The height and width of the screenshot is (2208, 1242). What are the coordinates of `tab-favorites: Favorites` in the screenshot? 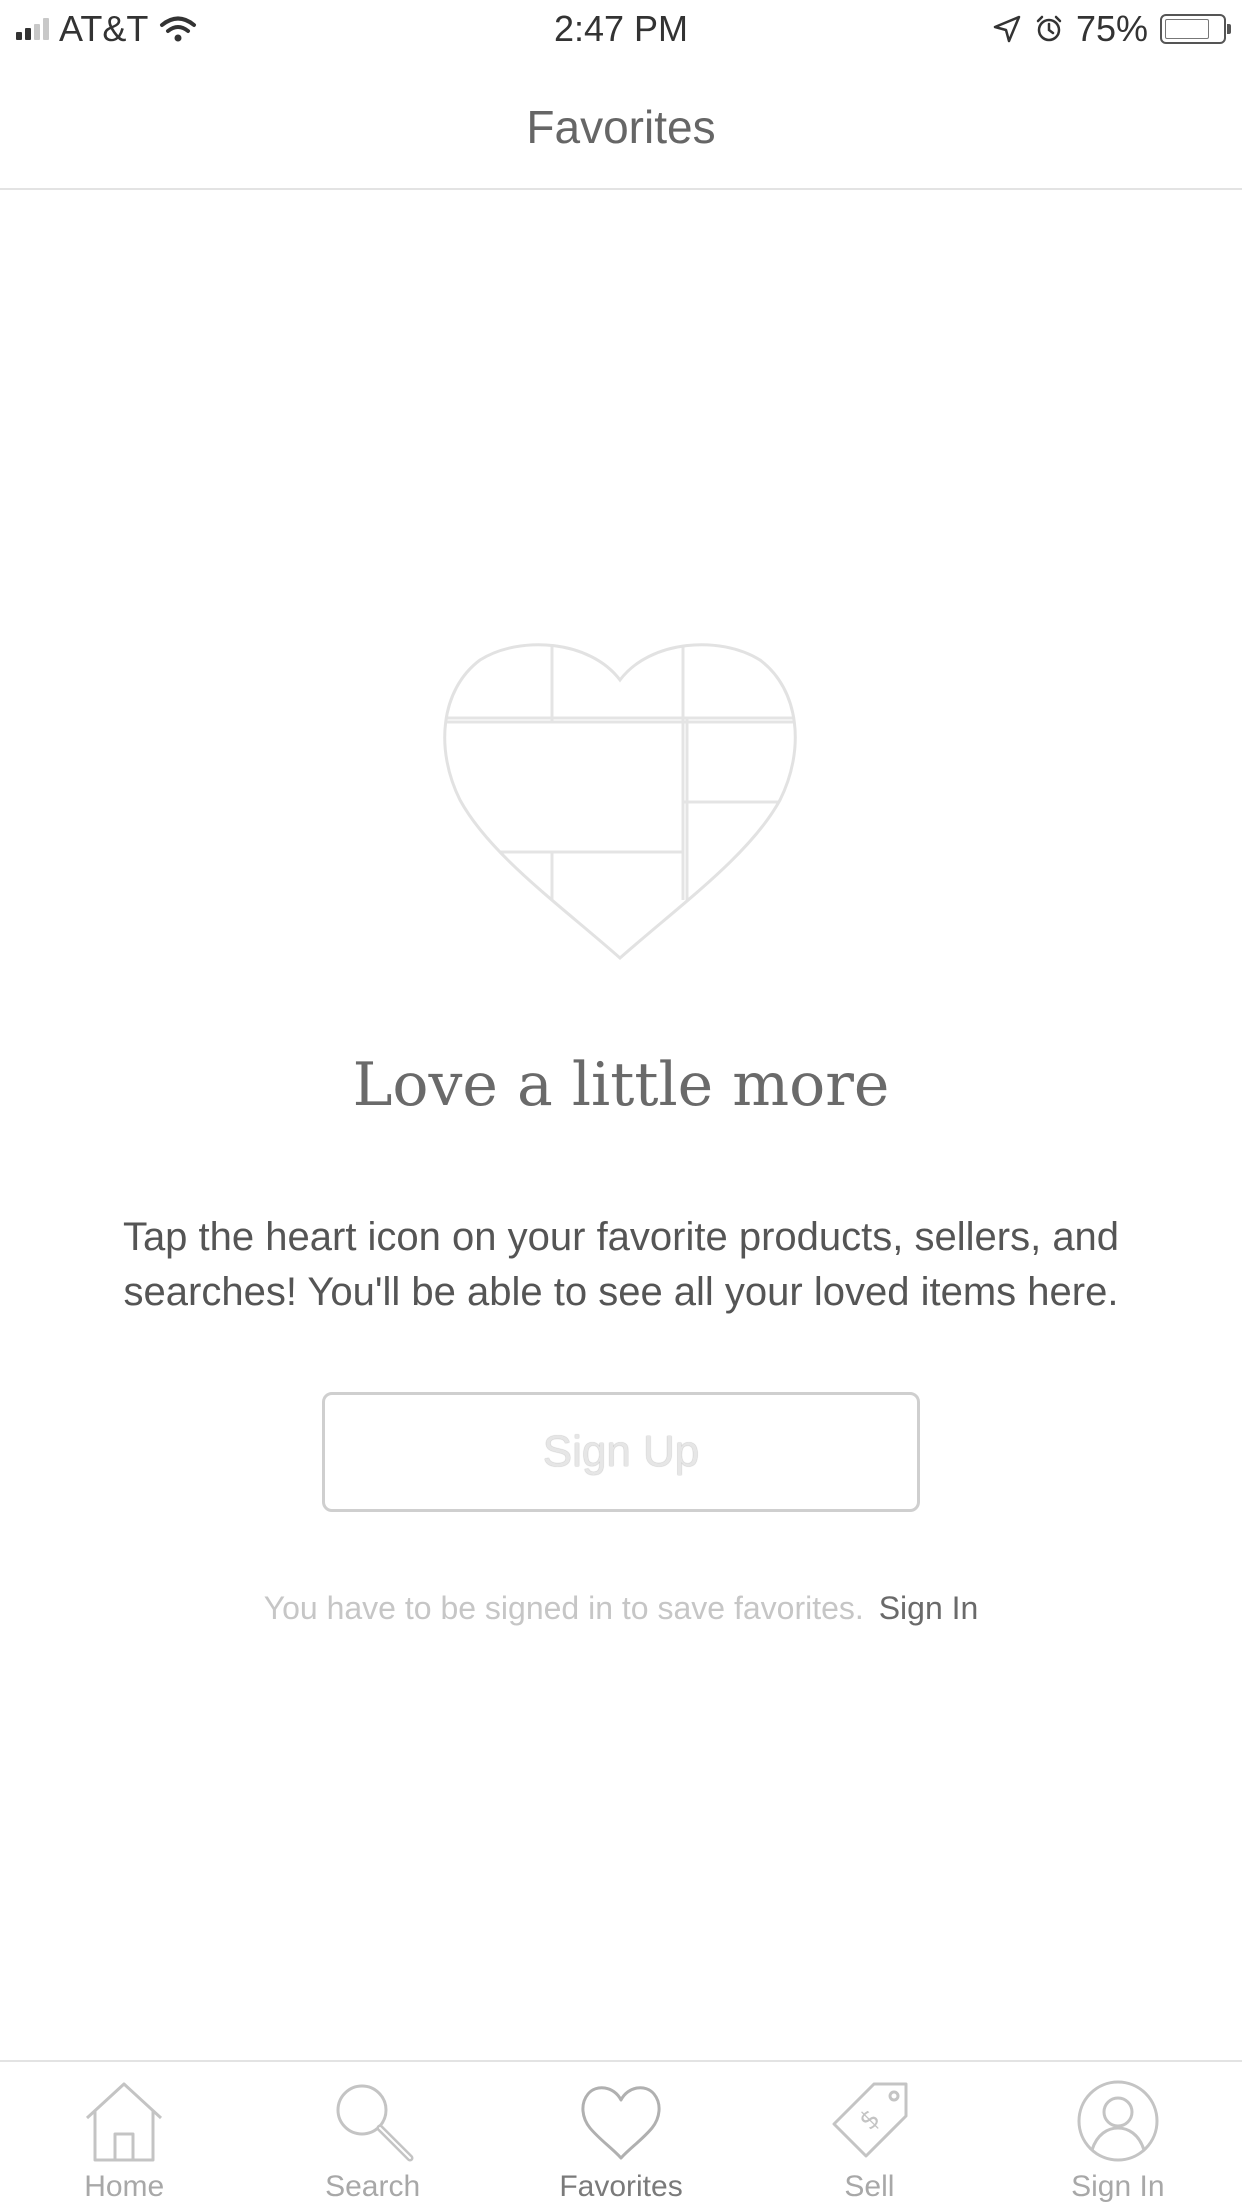 It's located at (621, 2135).